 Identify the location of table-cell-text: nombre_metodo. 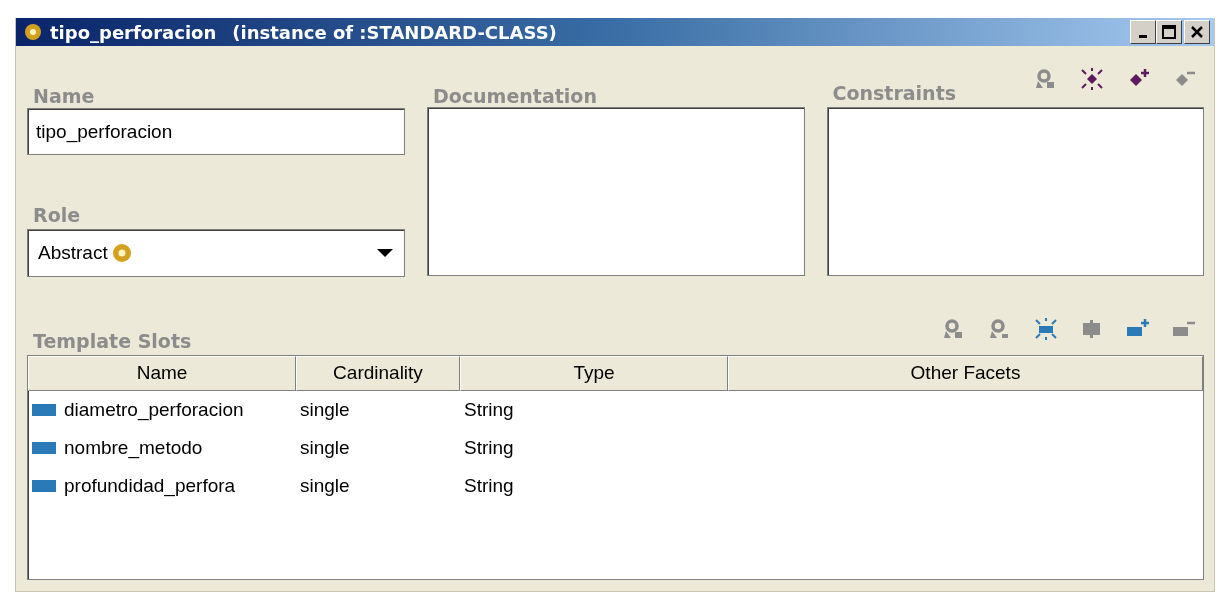
(133, 448).